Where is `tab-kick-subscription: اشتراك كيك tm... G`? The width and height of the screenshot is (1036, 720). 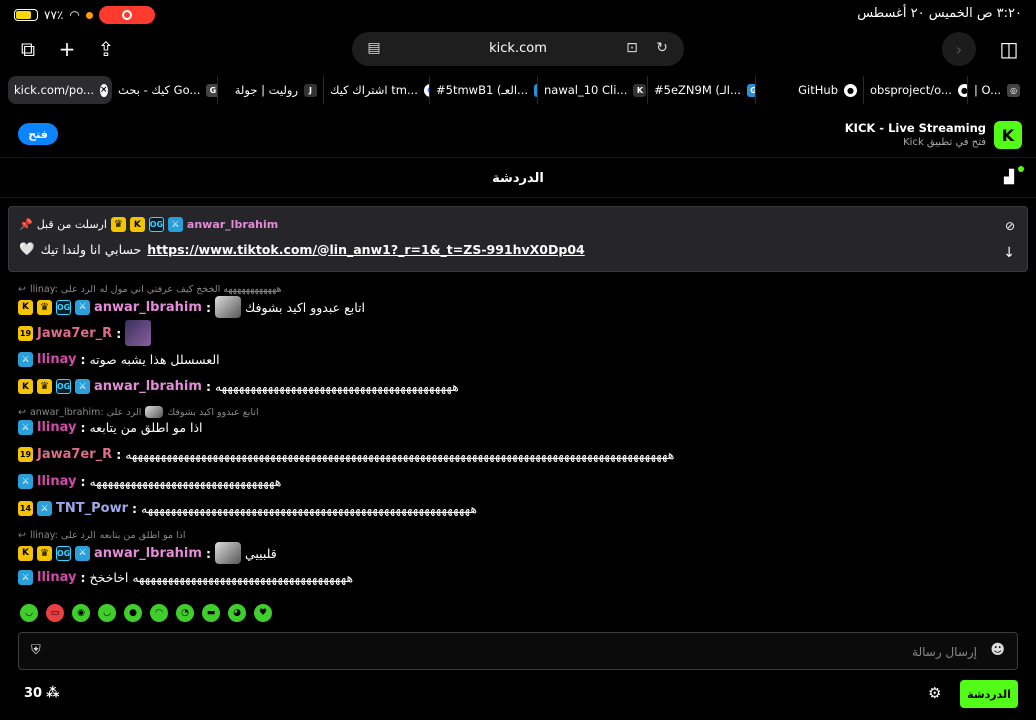 tab-kick-subscription: اشتراك كيك tm... G is located at coordinates (377, 90).